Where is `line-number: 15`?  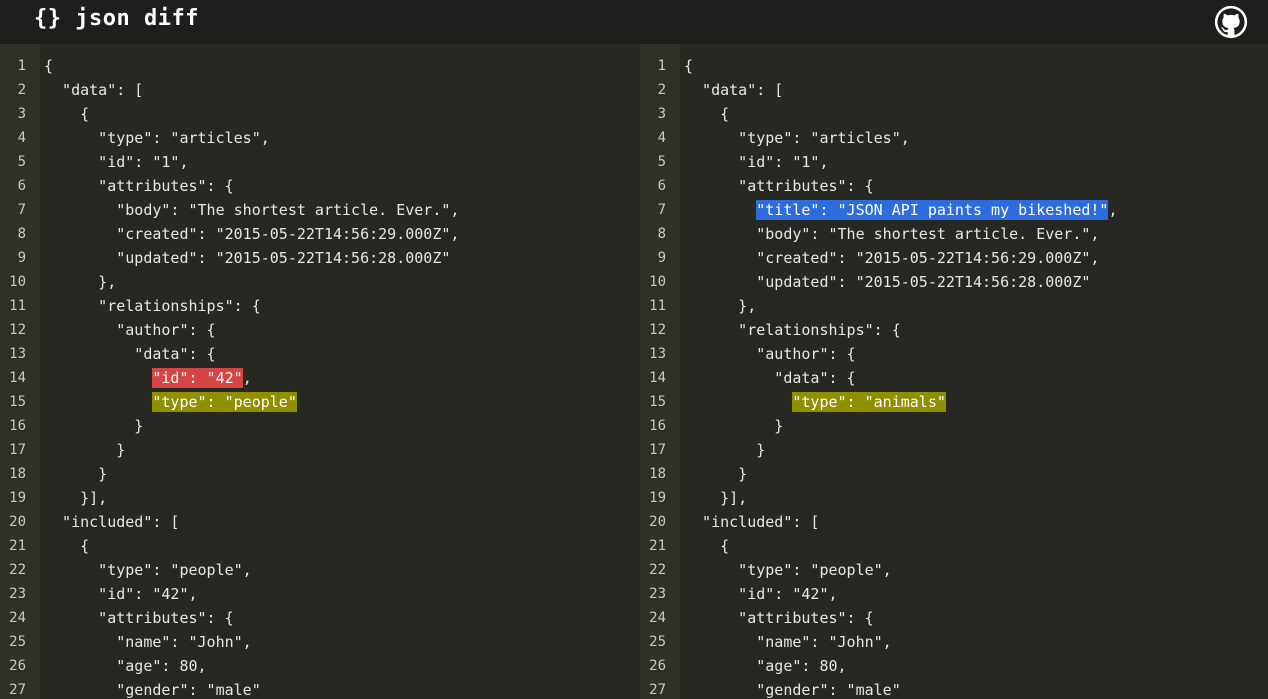
line-number: 15 is located at coordinates (17, 402).